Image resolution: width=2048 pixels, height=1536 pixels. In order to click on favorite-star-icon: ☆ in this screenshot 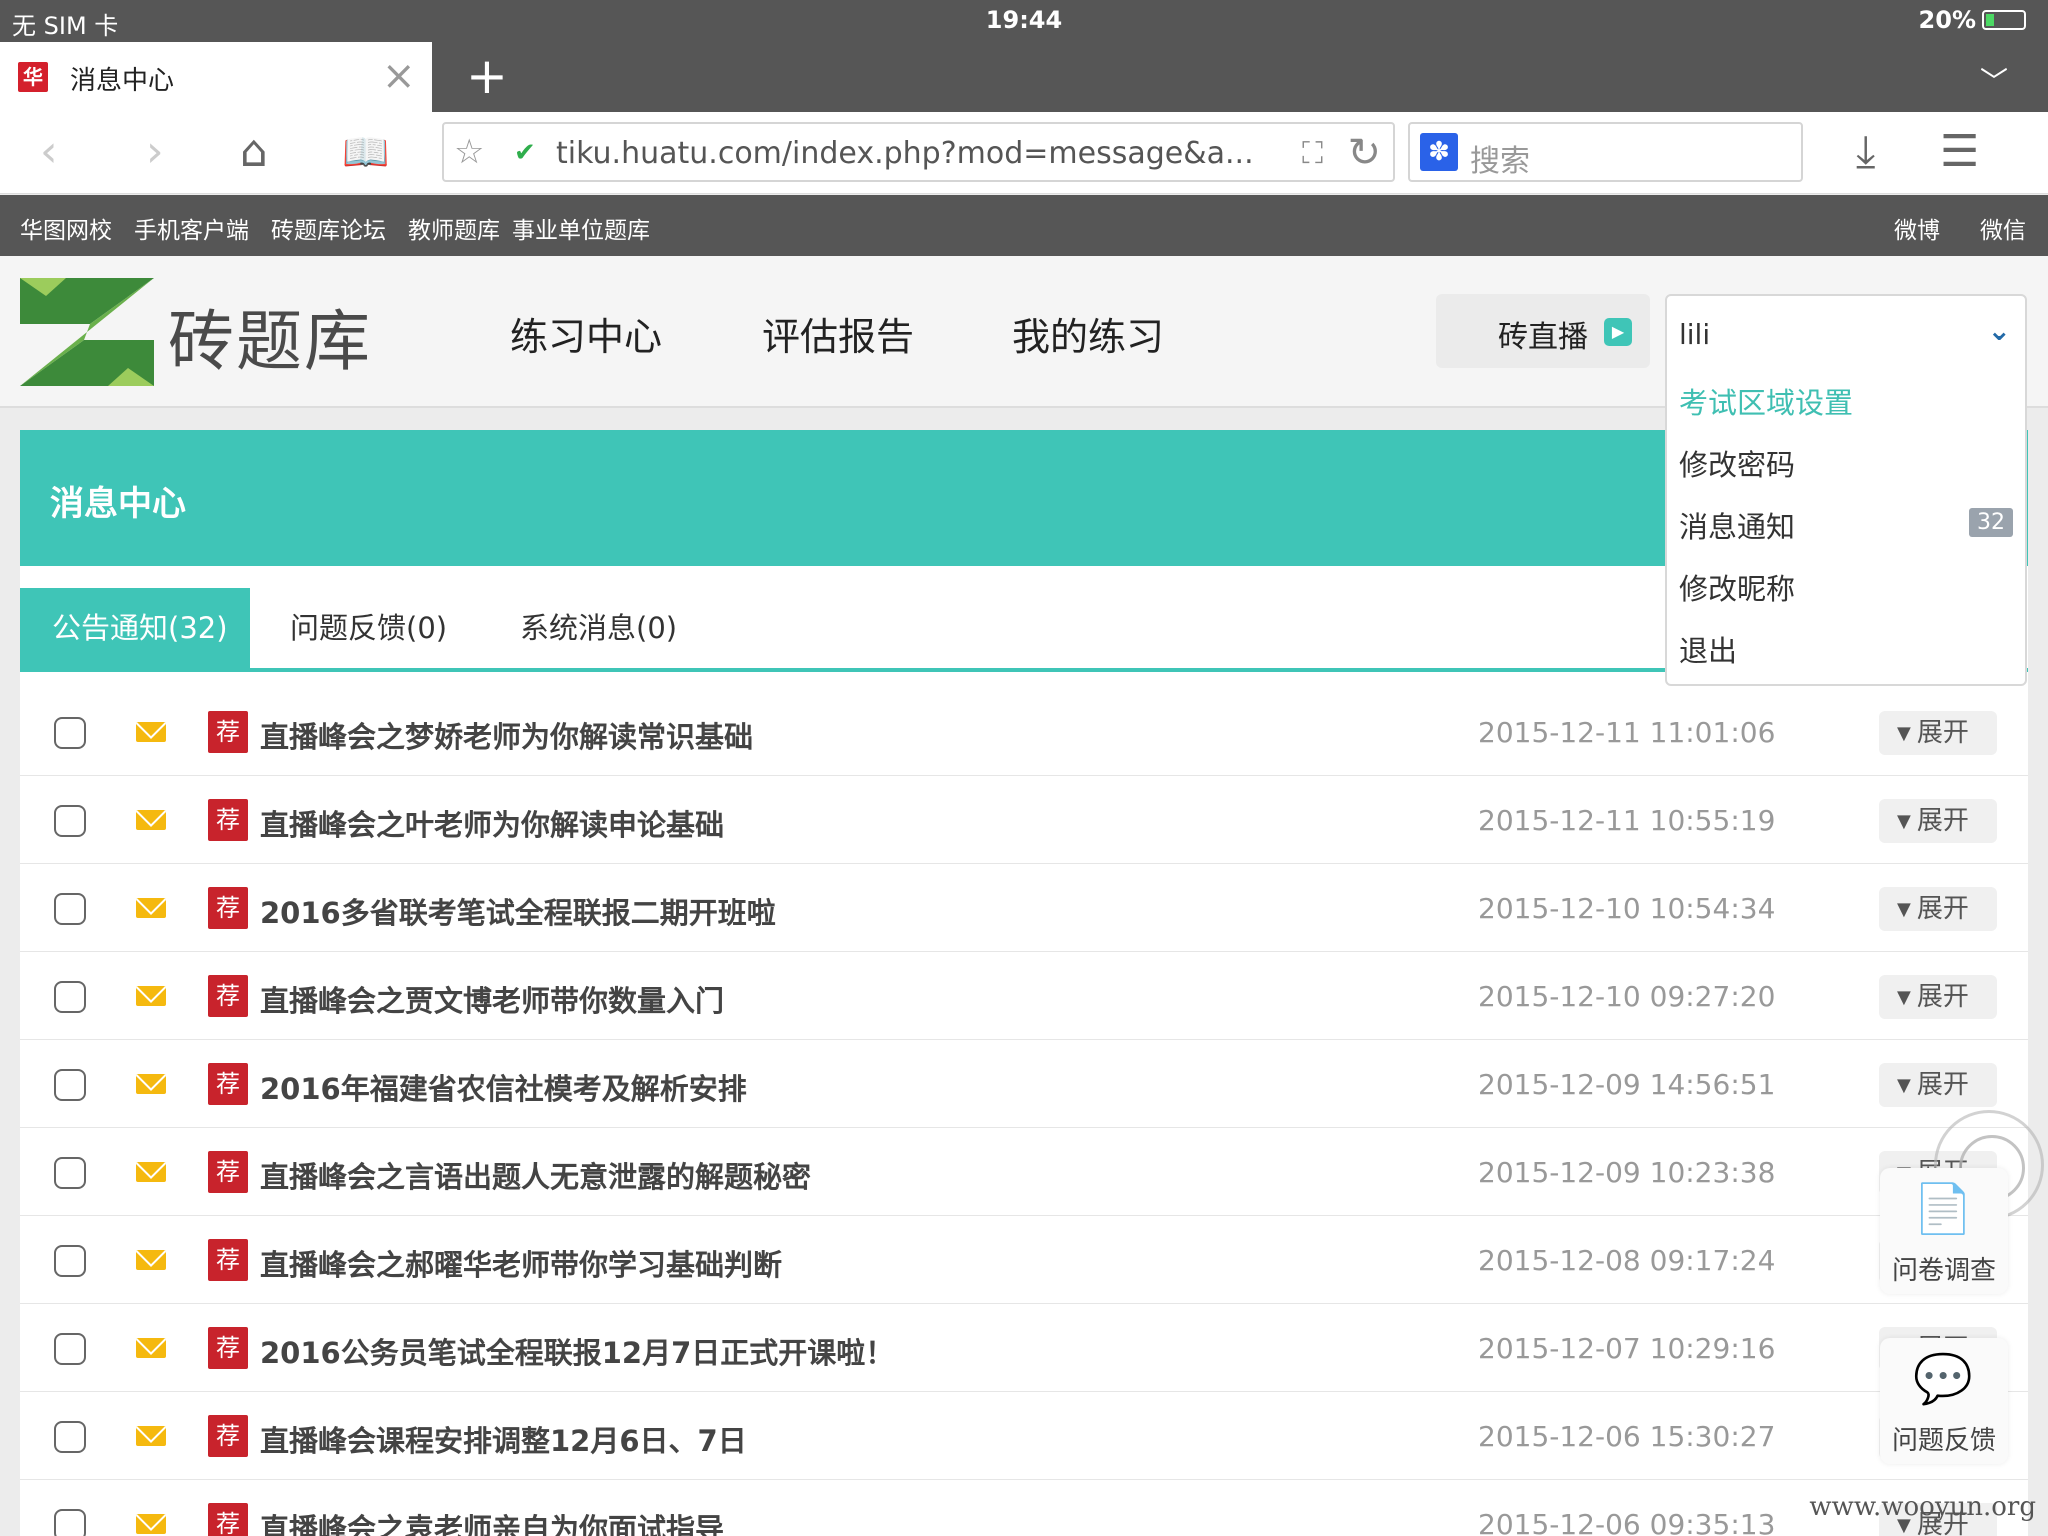, I will do `click(469, 152)`.